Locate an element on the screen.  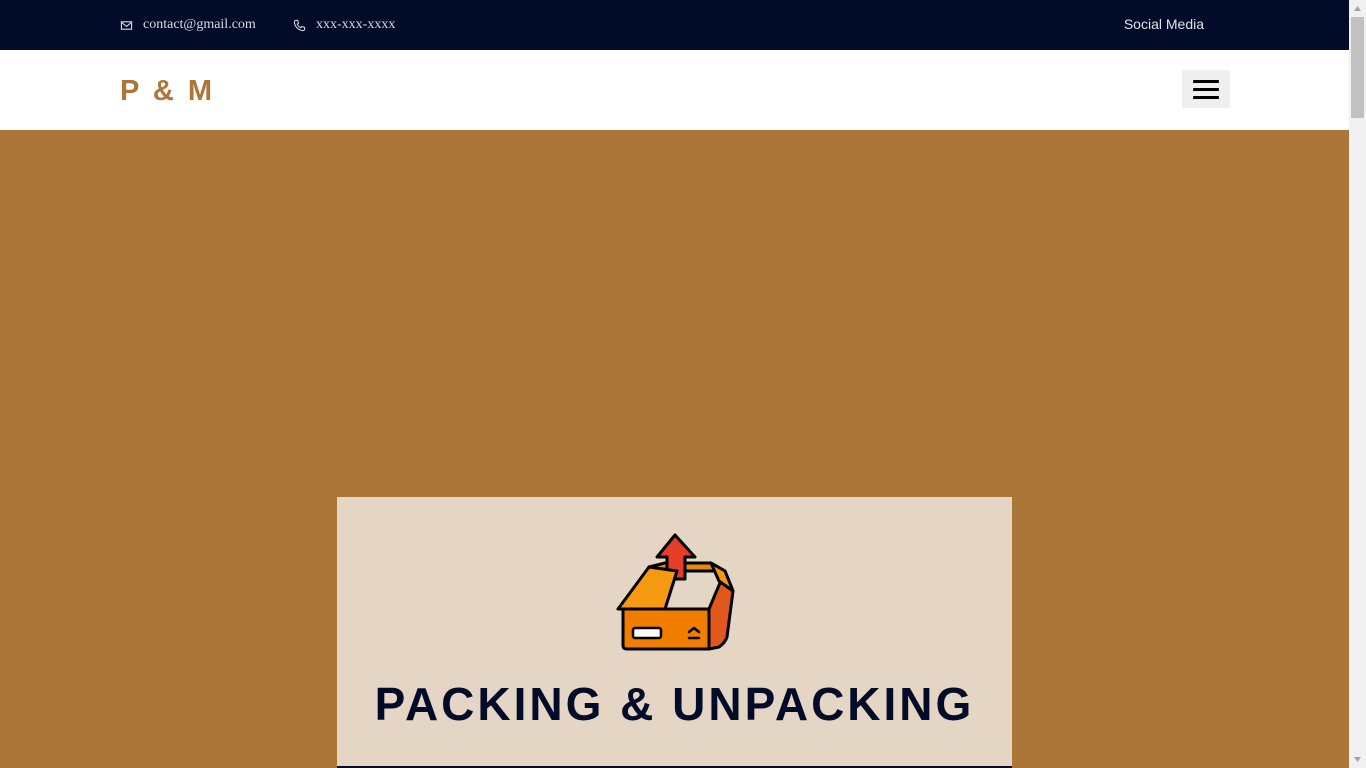
scroll-up-arrow-icon is located at coordinates (1357, 8).